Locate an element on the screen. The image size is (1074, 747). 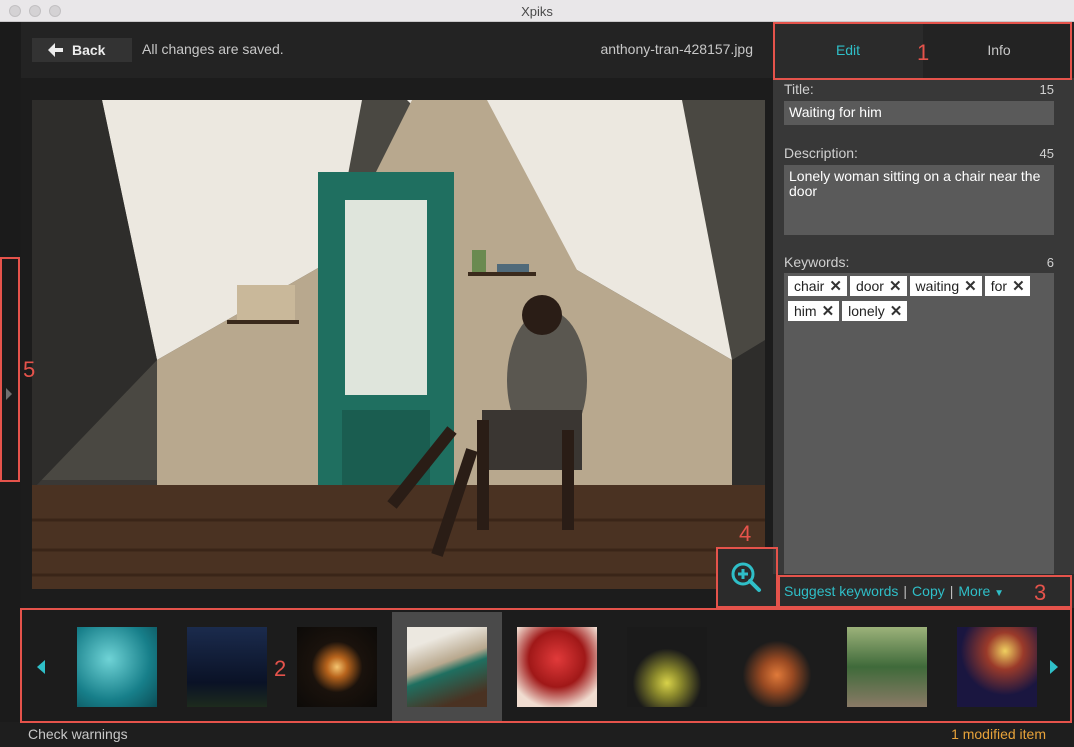
description-count: 45 is located at coordinates (1046, 153).